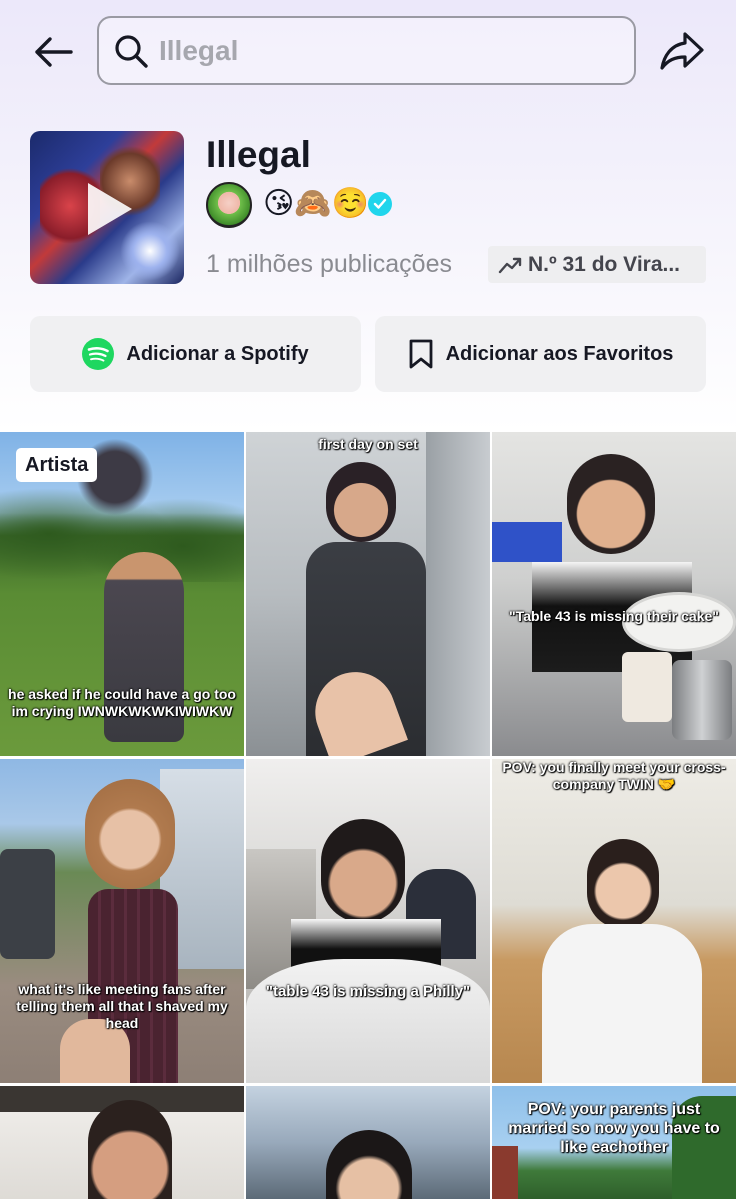 Image resolution: width=736 pixels, height=1199 pixels. What do you see at coordinates (316, 204) in the screenshot?
I see `artist-name: 😘🙈☺️` at bounding box center [316, 204].